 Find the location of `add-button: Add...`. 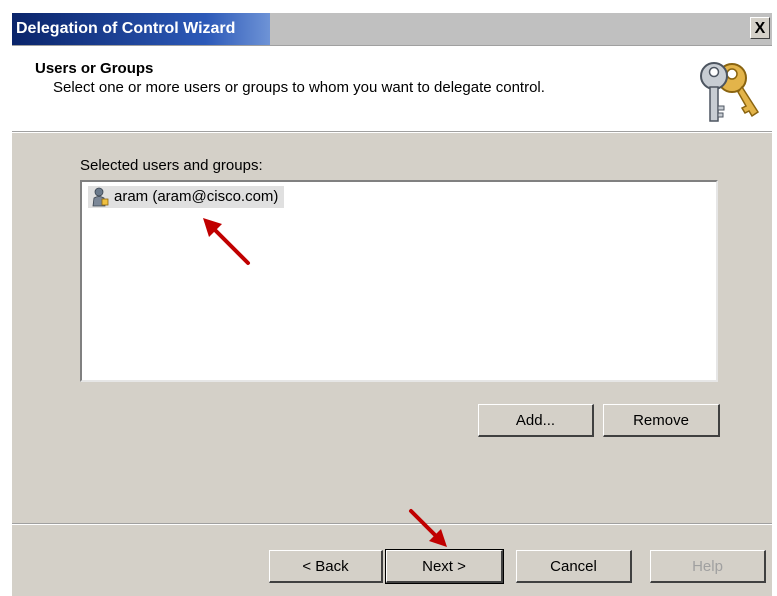

add-button: Add... is located at coordinates (536, 420).